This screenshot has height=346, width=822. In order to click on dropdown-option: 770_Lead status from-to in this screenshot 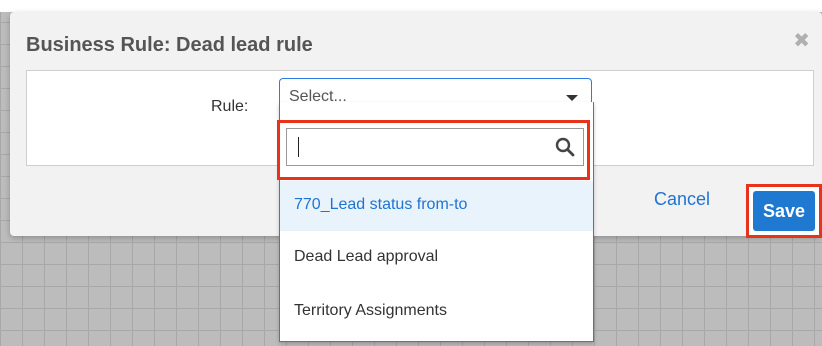, I will do `click(436, 206)`.